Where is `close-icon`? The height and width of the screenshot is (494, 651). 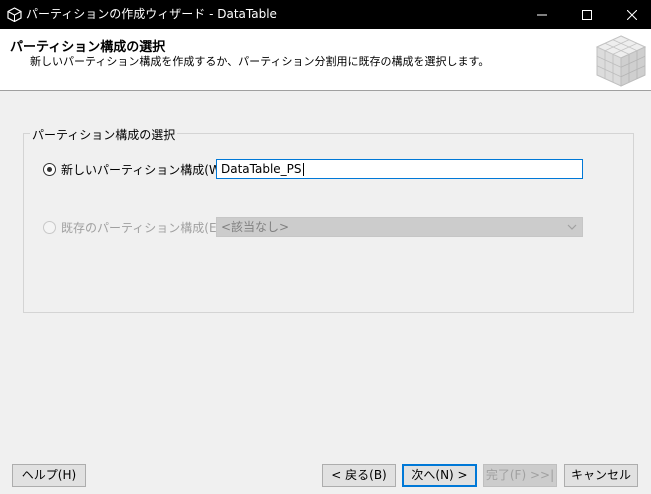
close-icon is located at coordinates (632, 14).